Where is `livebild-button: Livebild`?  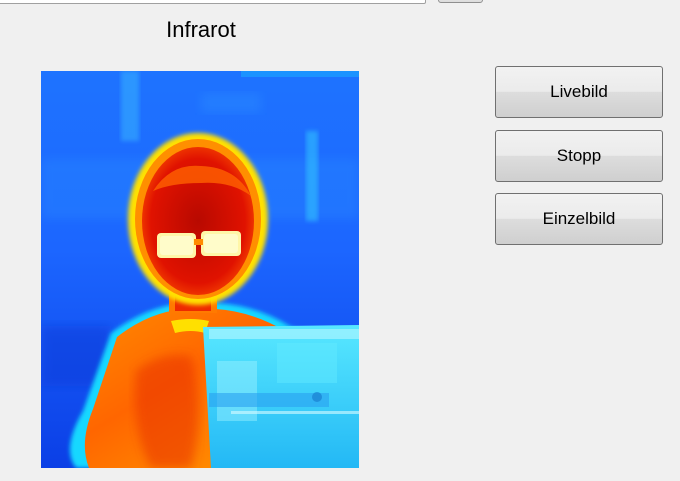 livebild-button: Livebild is located at coordinates (579, 92).